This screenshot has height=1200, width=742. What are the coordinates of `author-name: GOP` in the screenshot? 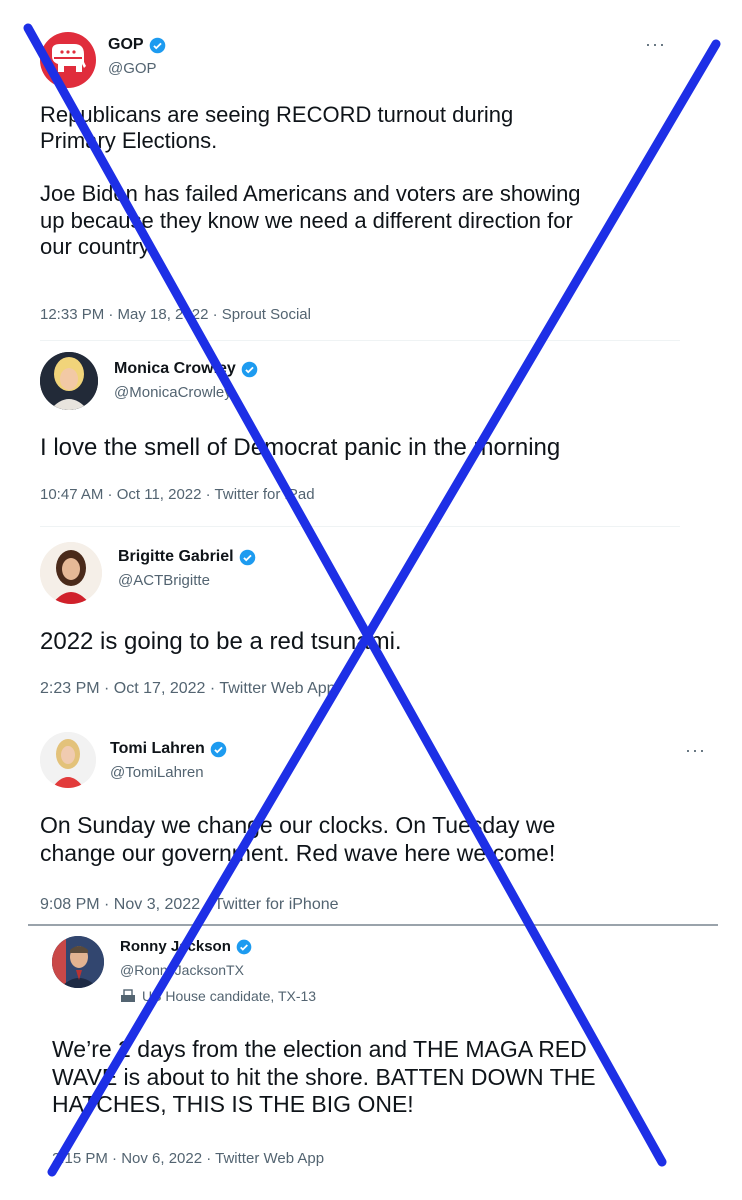 It's located at (126, 45).